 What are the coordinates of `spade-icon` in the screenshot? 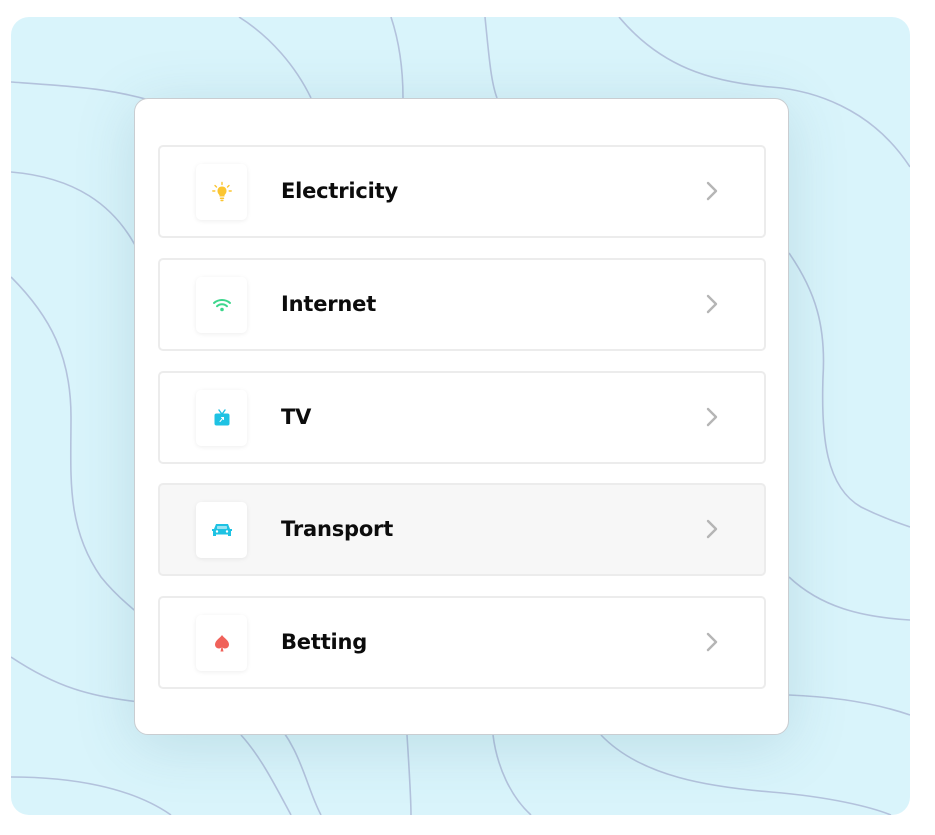 It's located at (221, 643).